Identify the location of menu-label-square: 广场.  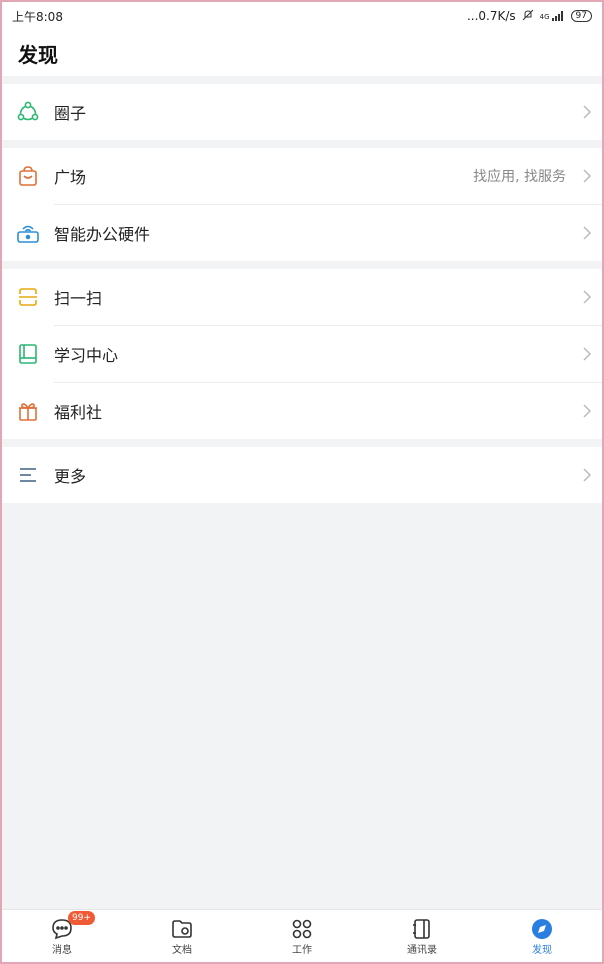
(70, 177).